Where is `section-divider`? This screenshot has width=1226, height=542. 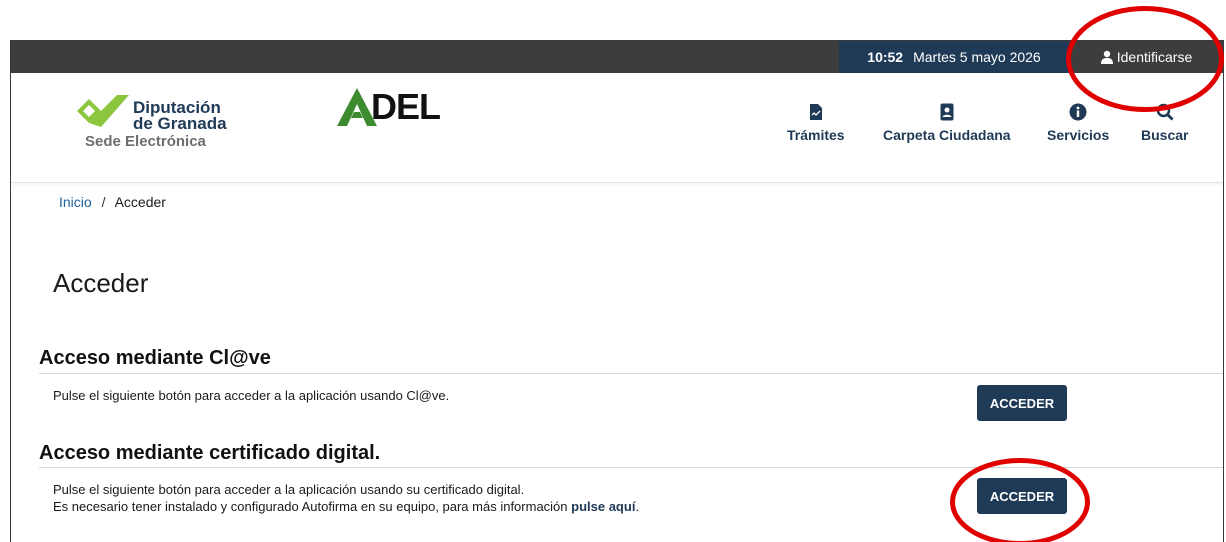
section-divider is located at coordinates (631, 373).